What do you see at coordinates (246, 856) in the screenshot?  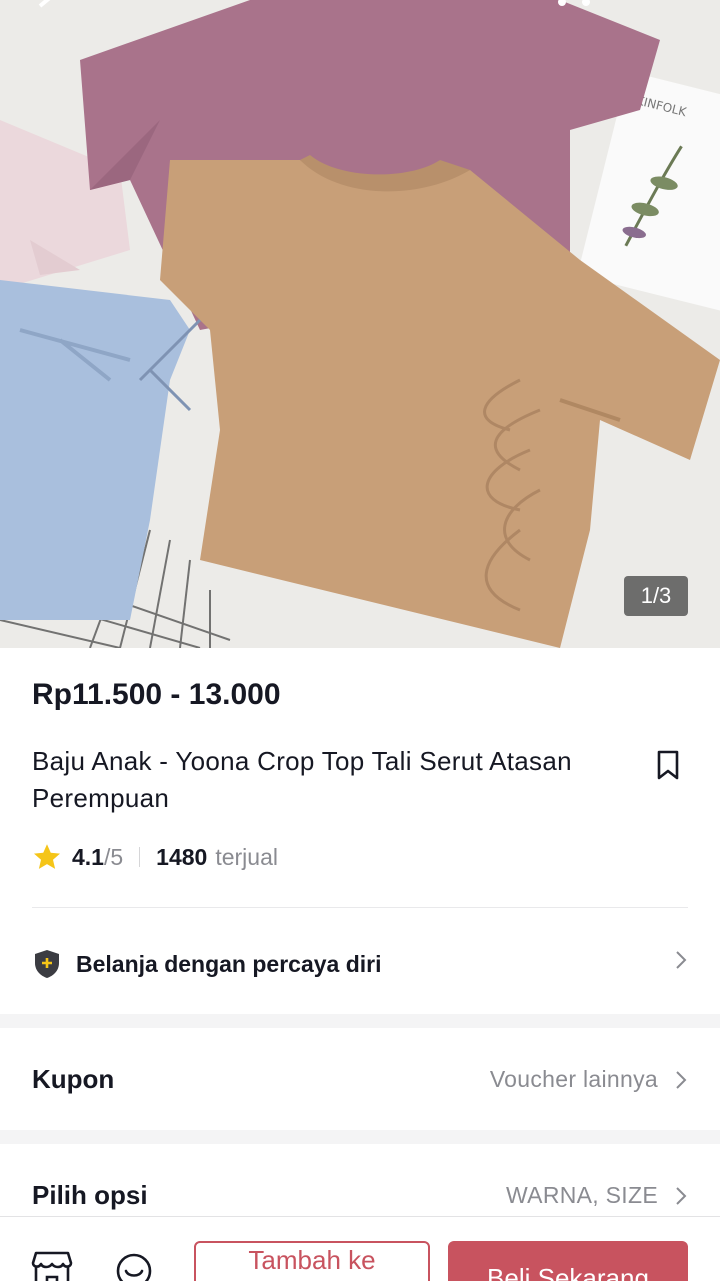 I see `sold-label: terjual` at bounding box center [246, 856].